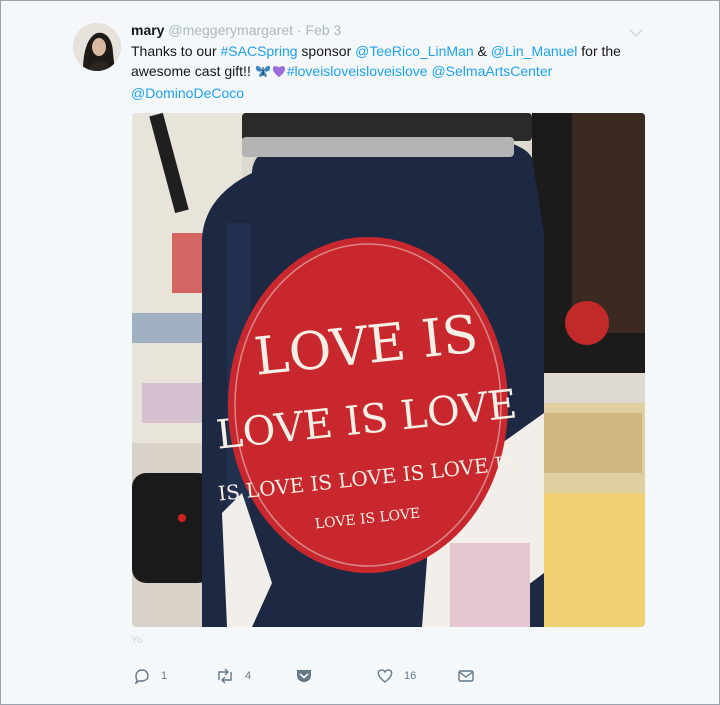  Describe the element at coordinates (147, 30) in the screenshot. I see `author-name: mary` at that location.